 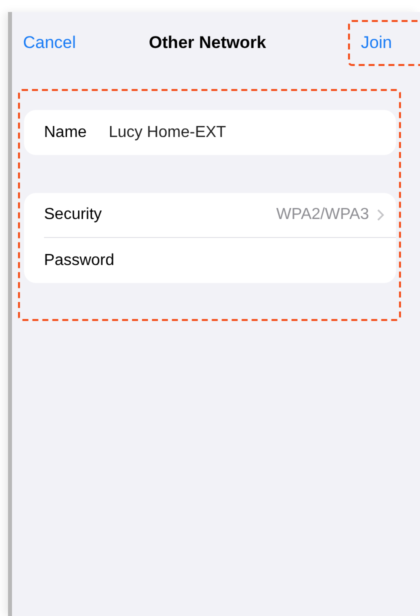 I want to click on join-button: Join, so click(x=376, y=43).